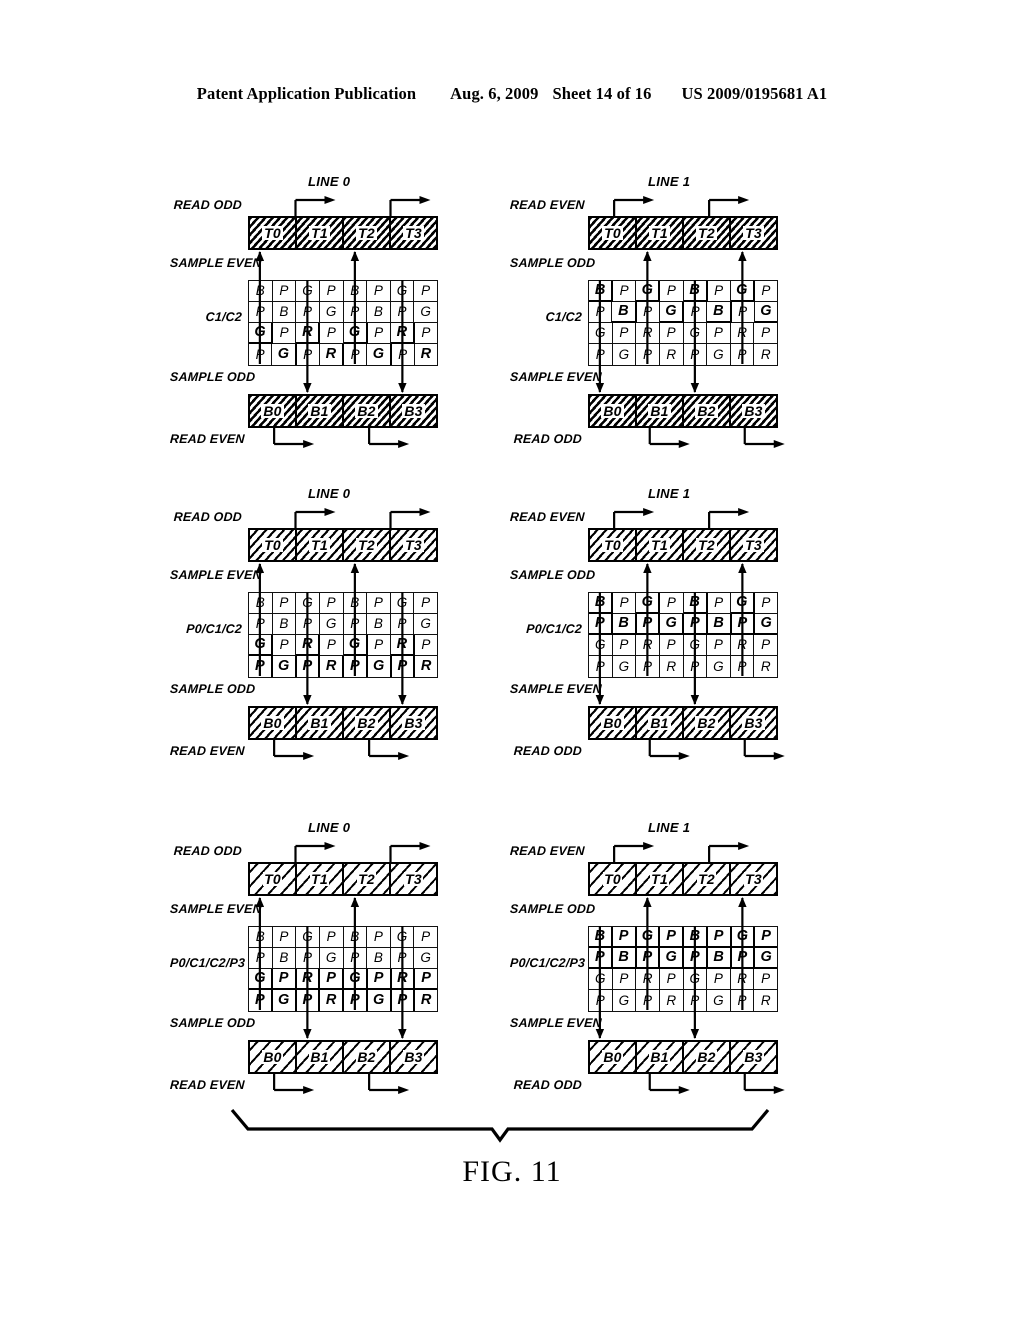 The height and width of the screenshot is (1320, 1024). I want to click on bottom-register-bar-label: B3, so click(413, 723).